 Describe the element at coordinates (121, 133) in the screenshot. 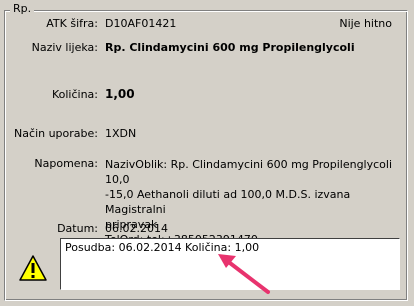

I see `usage-value: 1XDN` at that location.